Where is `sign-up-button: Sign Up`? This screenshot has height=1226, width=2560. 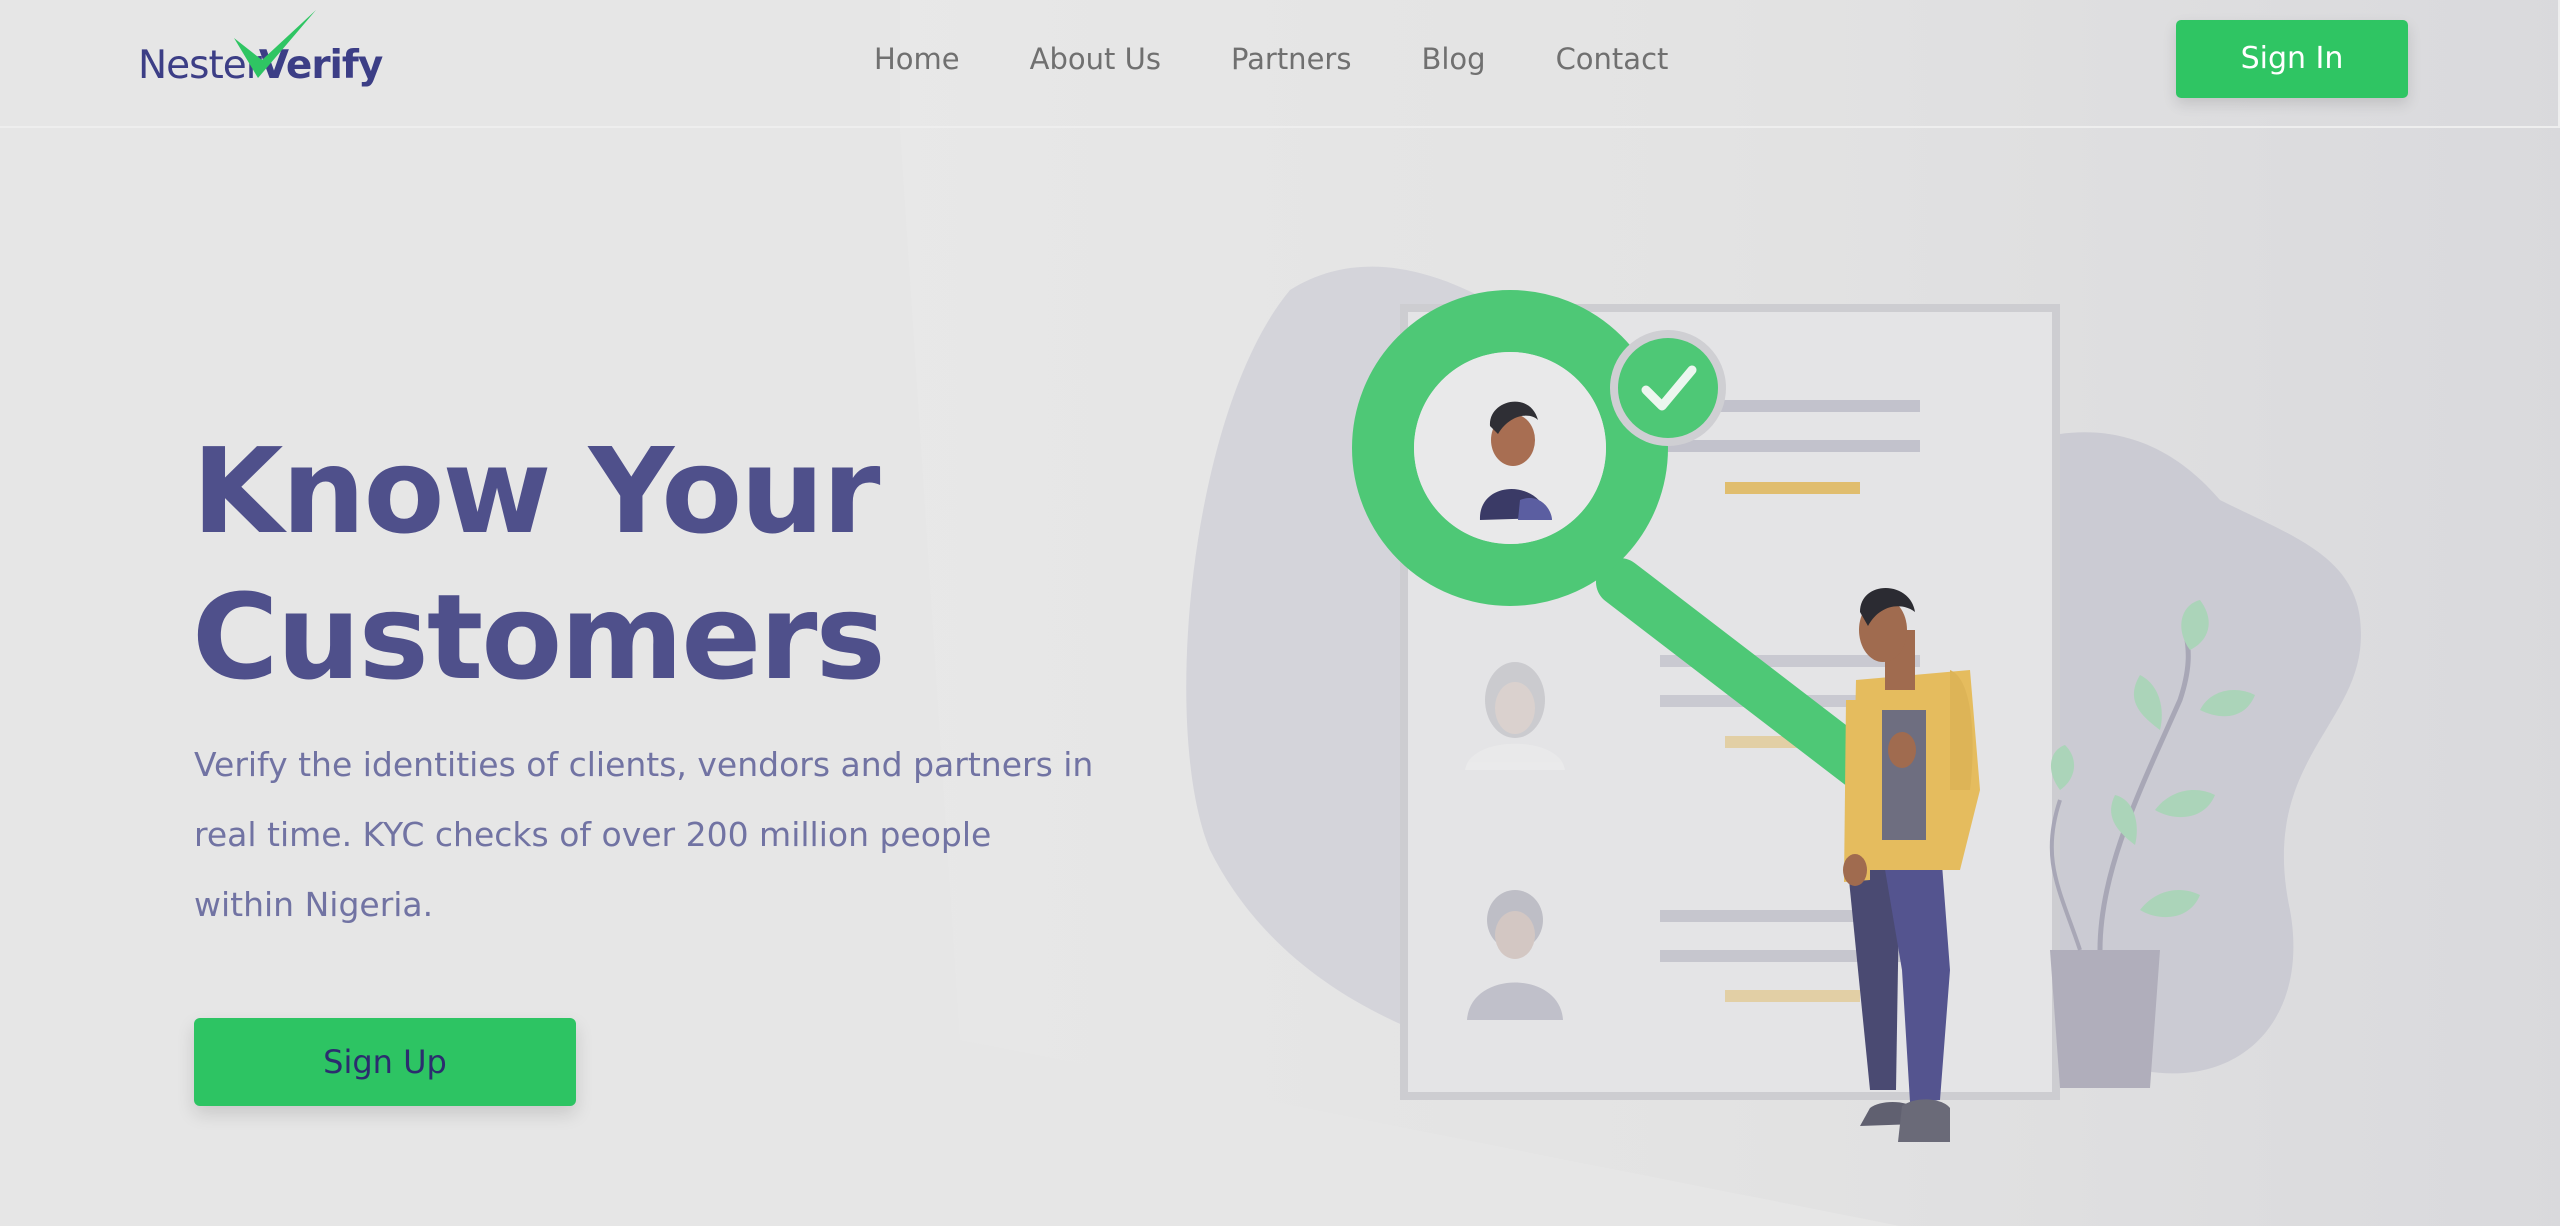 sign-up-button: Sign Up is located at coordinates (385, 1062).